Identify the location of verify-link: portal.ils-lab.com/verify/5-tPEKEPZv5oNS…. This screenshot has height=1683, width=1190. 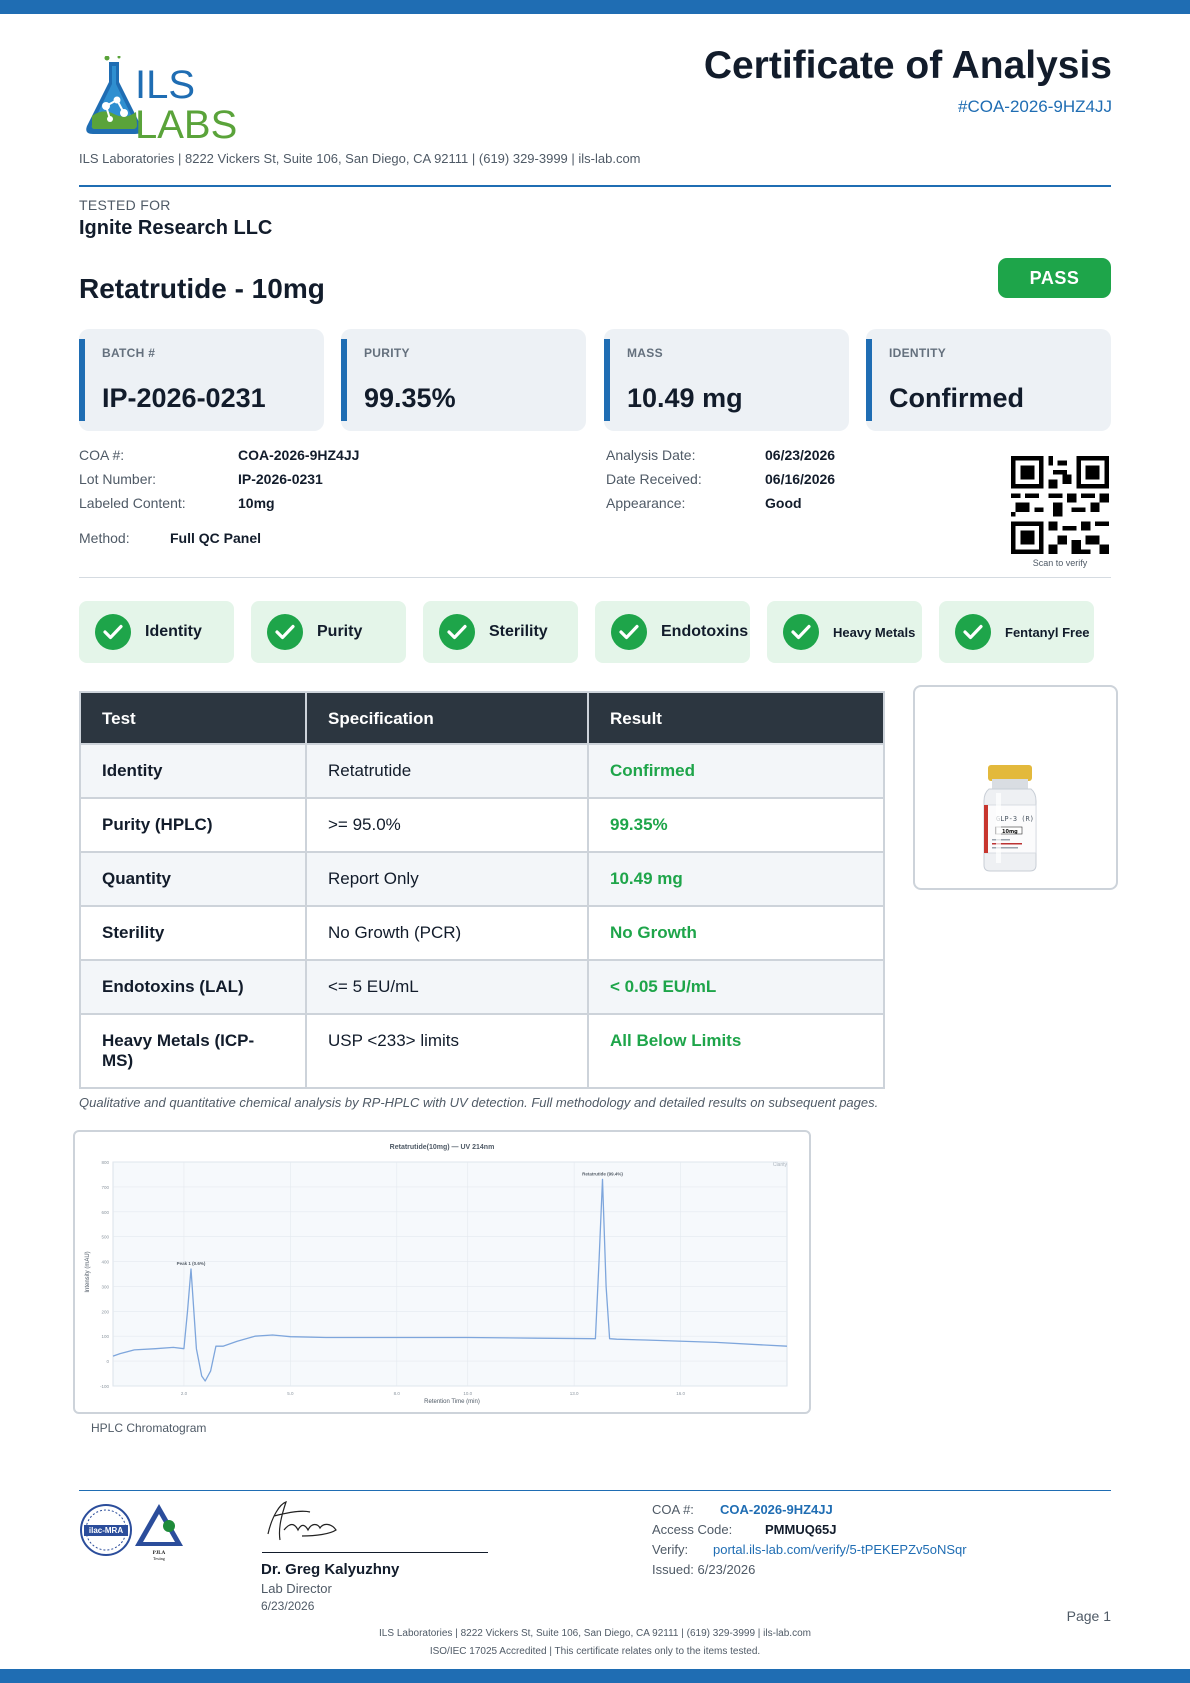
(840, 1549).